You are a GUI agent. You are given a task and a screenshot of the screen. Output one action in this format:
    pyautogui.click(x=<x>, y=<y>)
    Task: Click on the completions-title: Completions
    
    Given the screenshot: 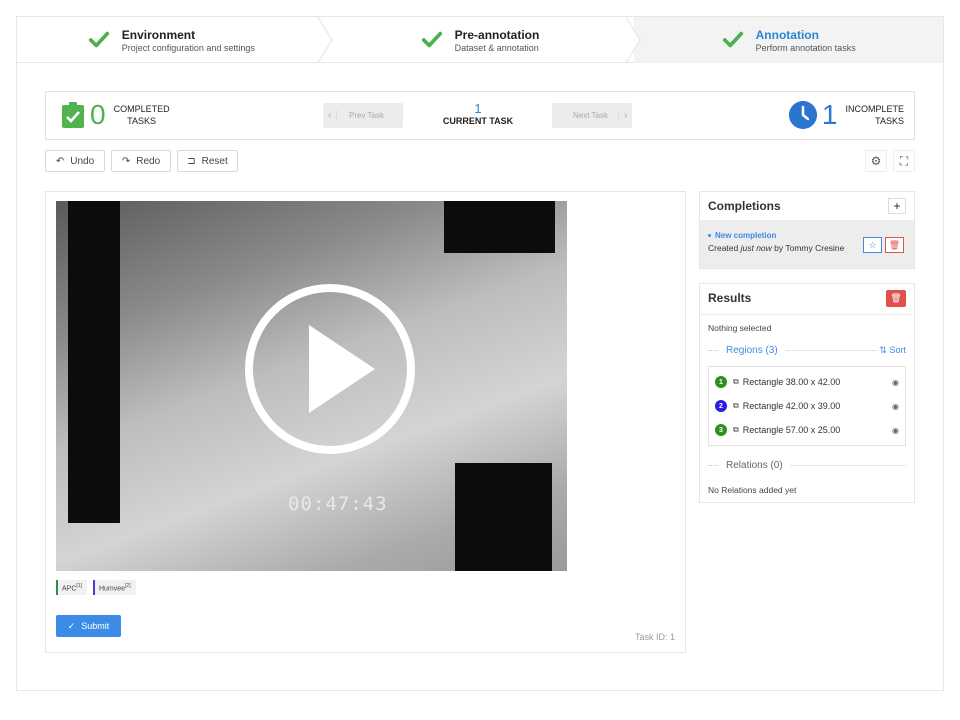 What is the action you would take?
    pyautogui.click(x=744, y=206)
    